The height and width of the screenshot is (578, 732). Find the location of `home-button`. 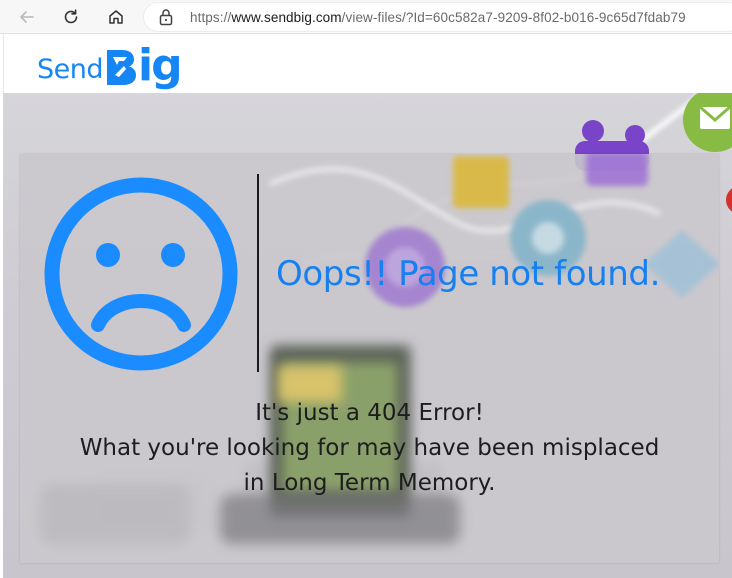

home-button is located at coordinates (116, 17).